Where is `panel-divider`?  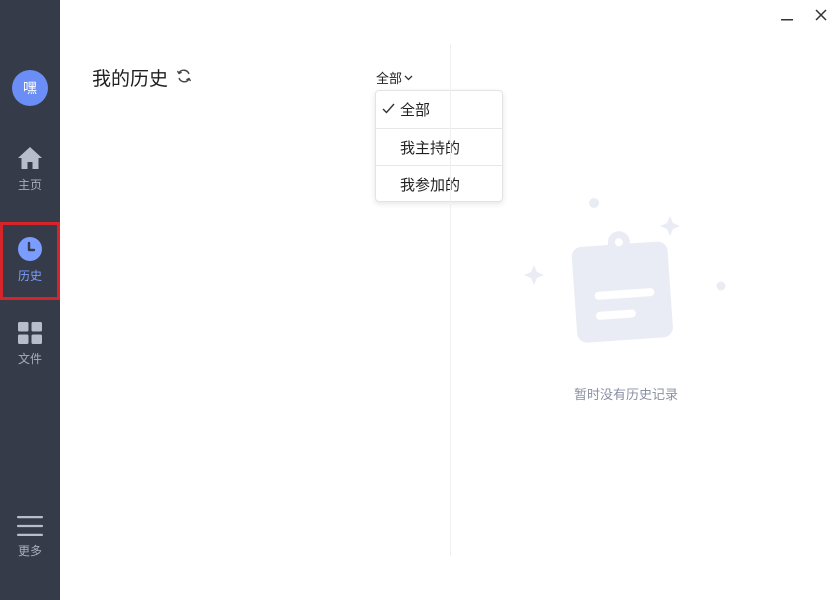
panel-divider is located at coordinates (450, 300).